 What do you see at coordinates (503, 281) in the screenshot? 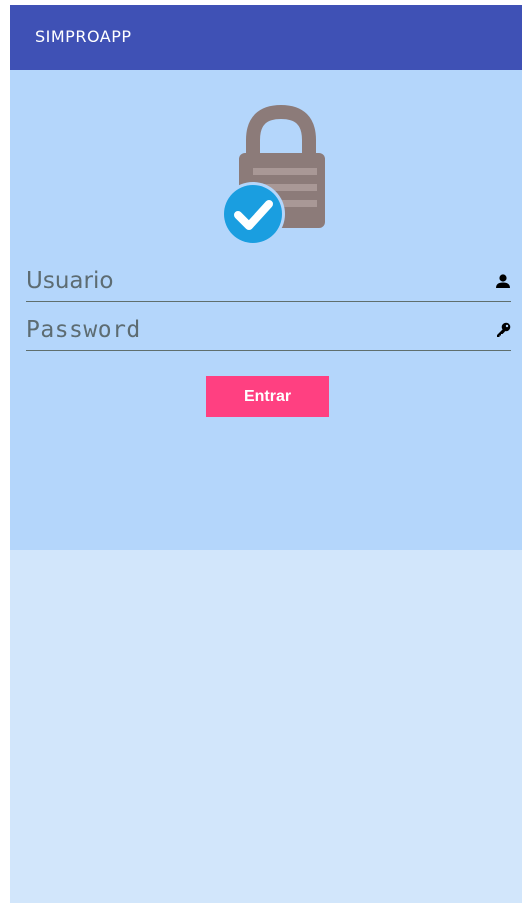
I see `person-icon` at bounding box center [503, 281].